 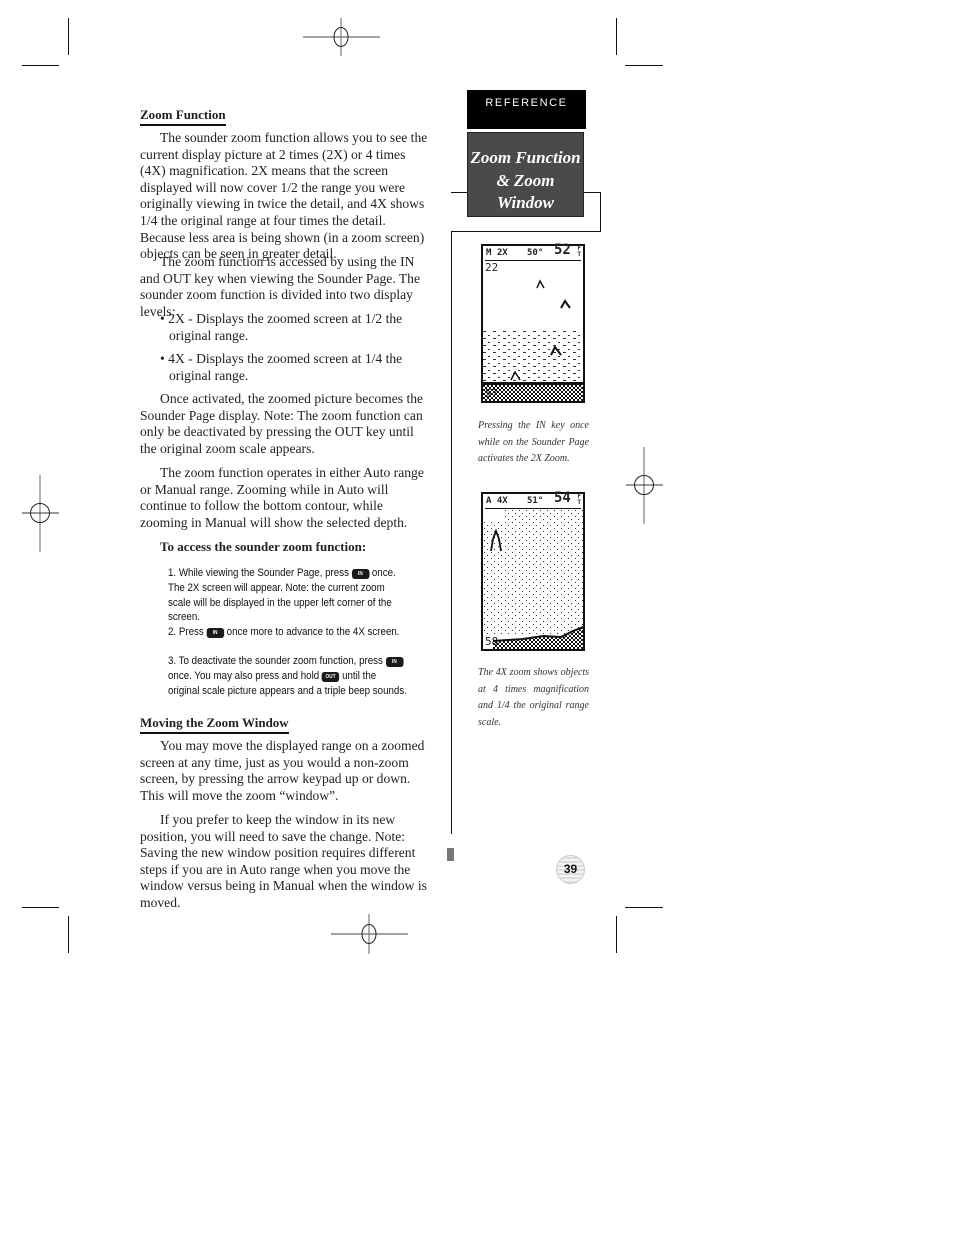 What do you see at coordinates (369, 934) in the screenshot?
I see `registration-mark-bottom` at bounding box center [369, 934].